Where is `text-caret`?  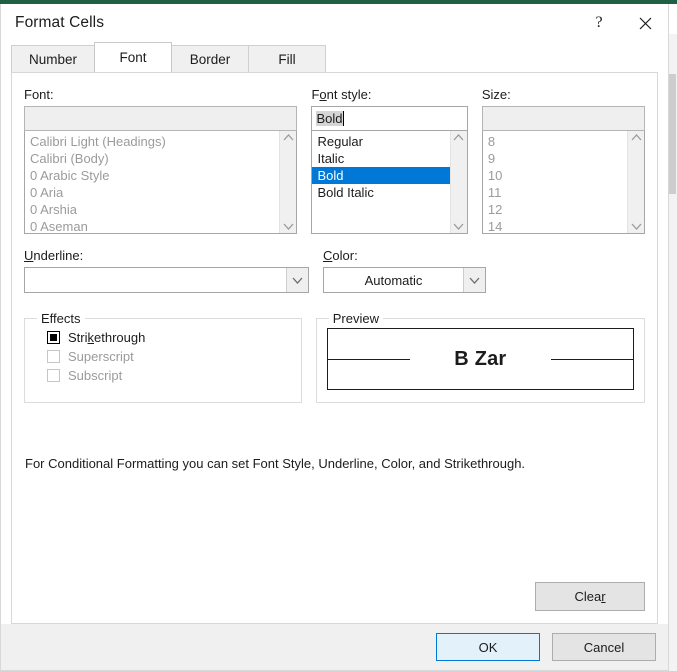
text-caret is located at coordinates (343, 118).